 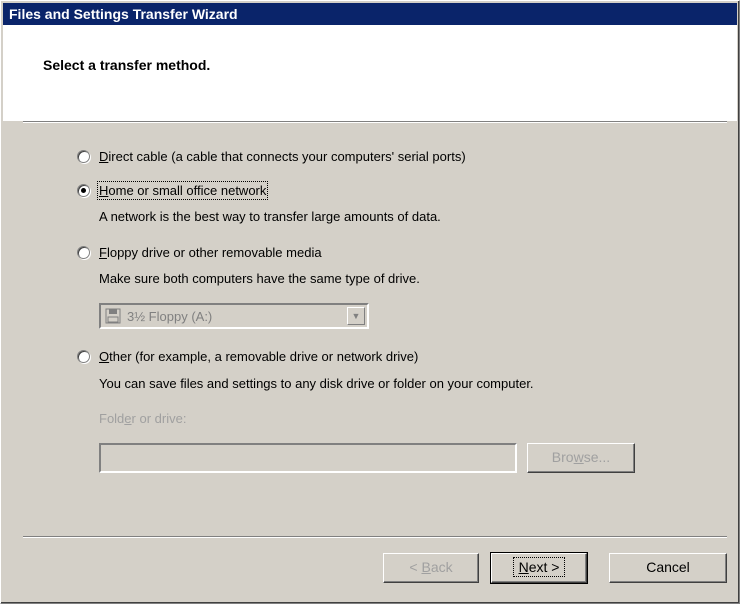 I want to click on next-button: Next >, so click(x=539, y=568).